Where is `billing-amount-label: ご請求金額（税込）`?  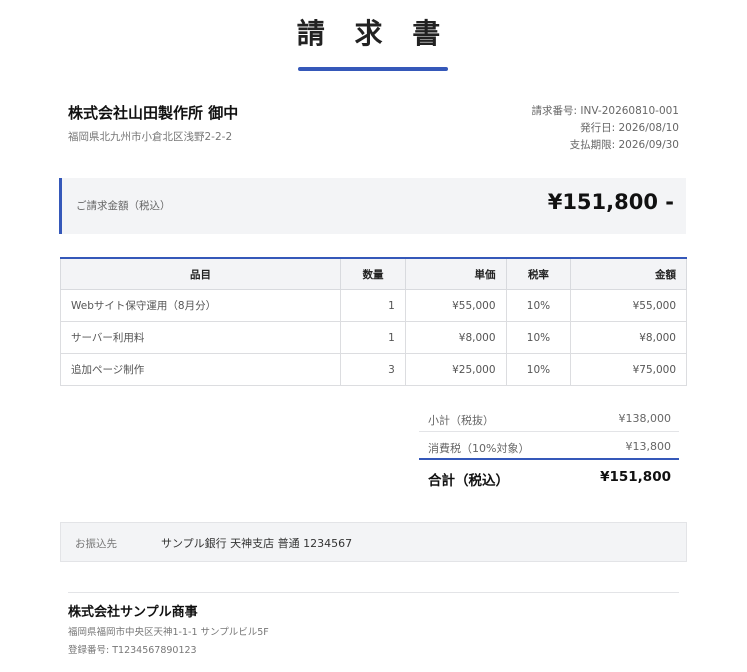
billing-amount-label: ご請求金額（税込） is located at coordinates (123, 206).